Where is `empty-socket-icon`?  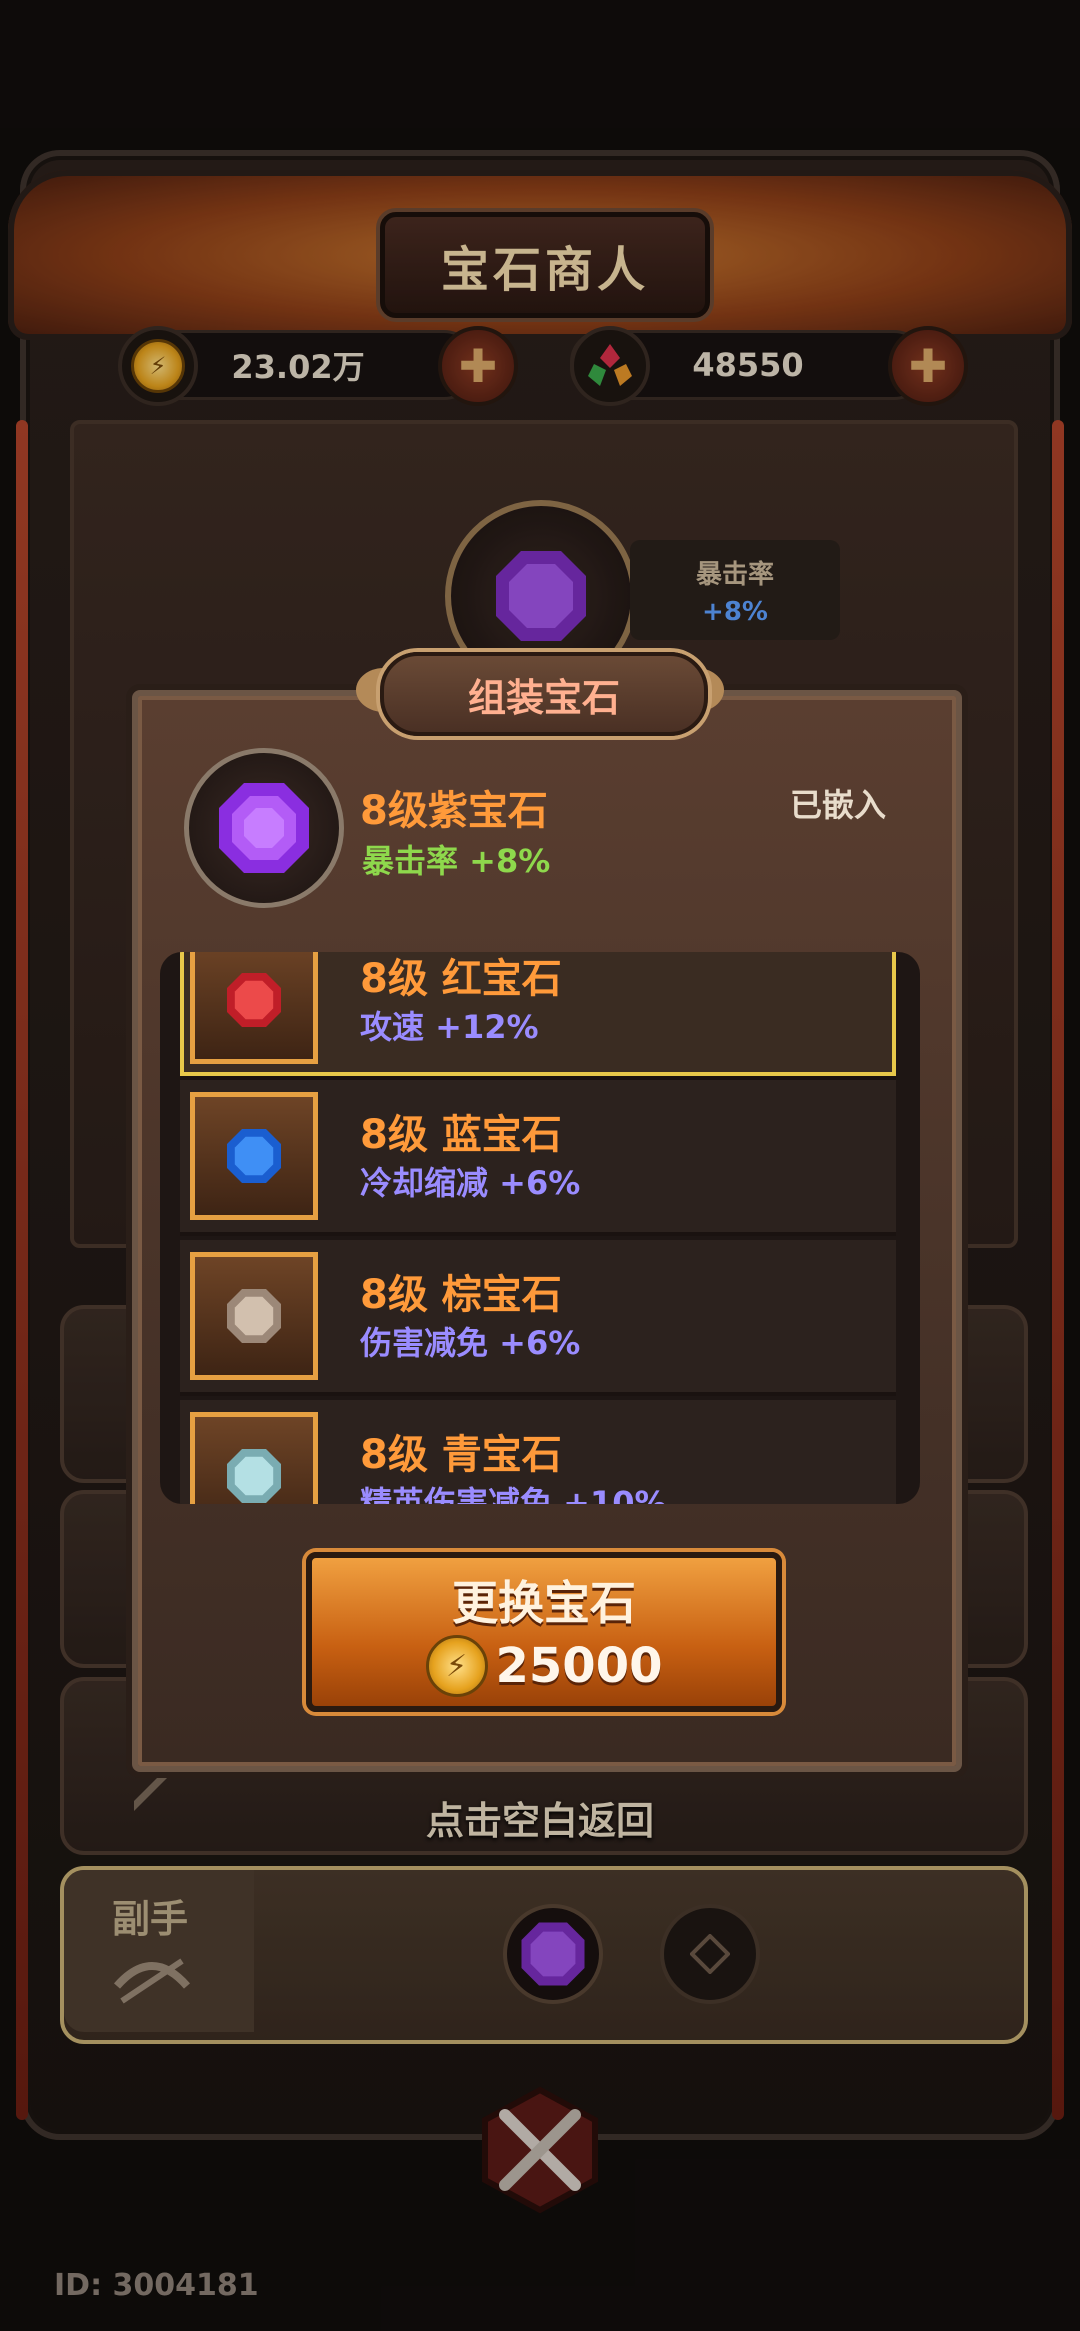 empty-socket-icon is located at coordinates (710, 1954).